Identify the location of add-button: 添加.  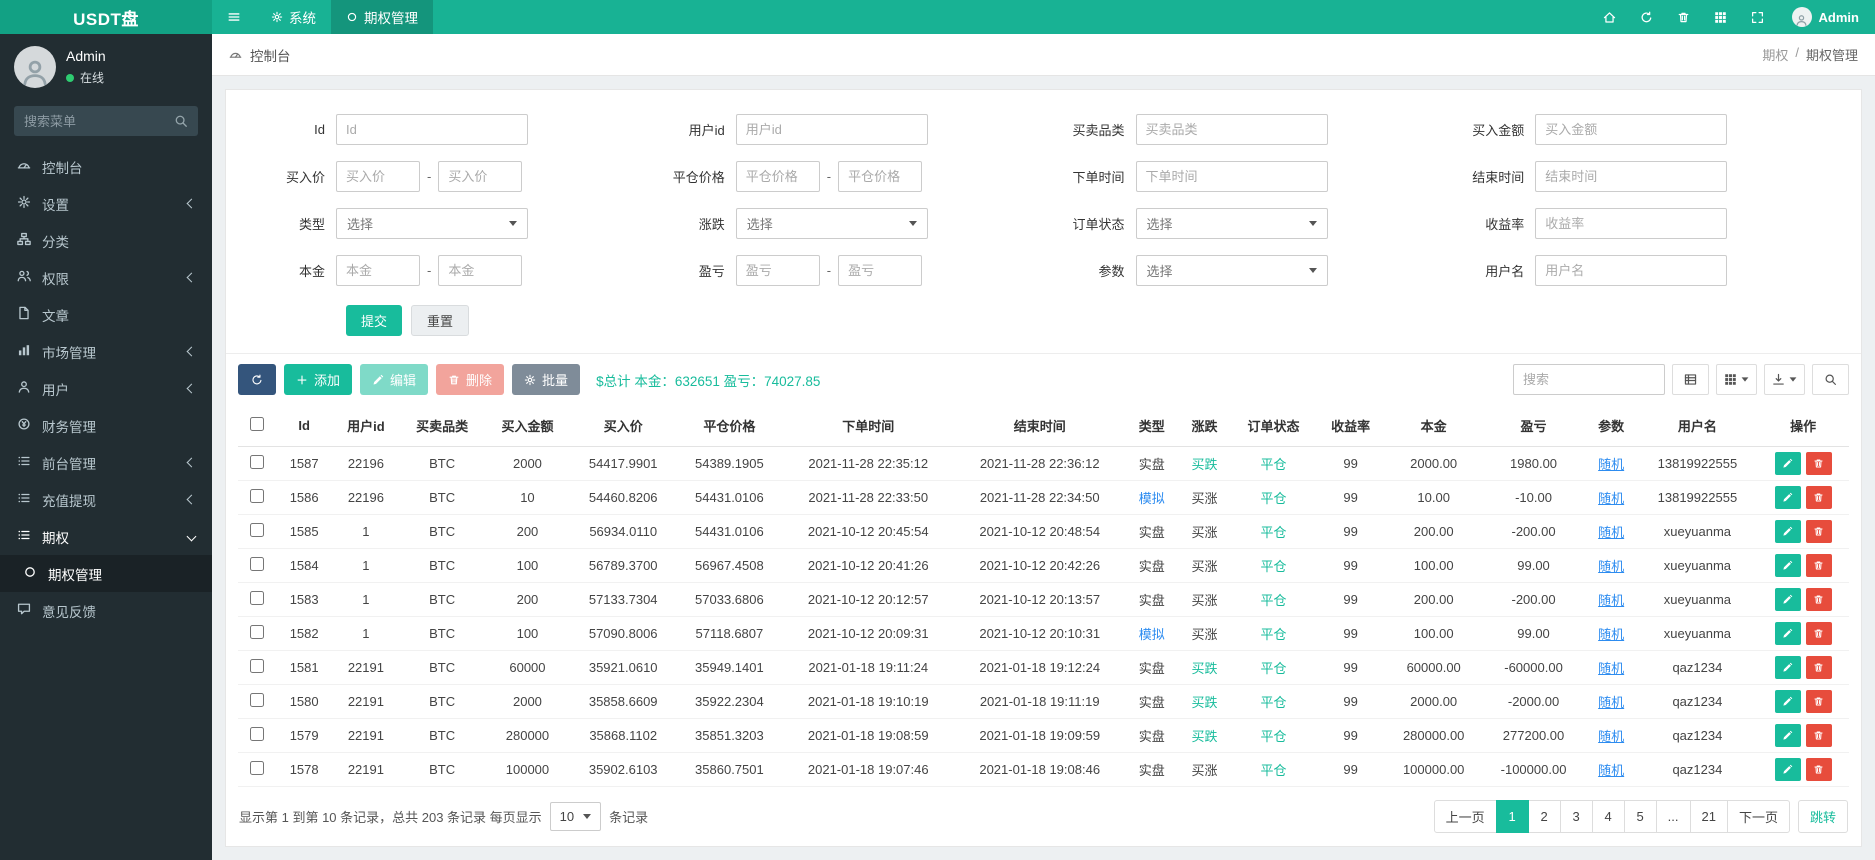
(318, 379).